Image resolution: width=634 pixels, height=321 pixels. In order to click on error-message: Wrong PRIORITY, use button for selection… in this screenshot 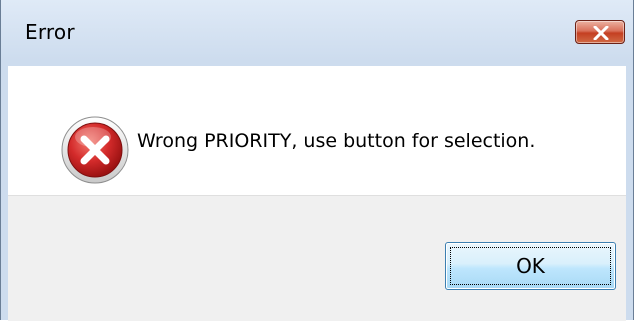, I will do `click(336, 141)`.